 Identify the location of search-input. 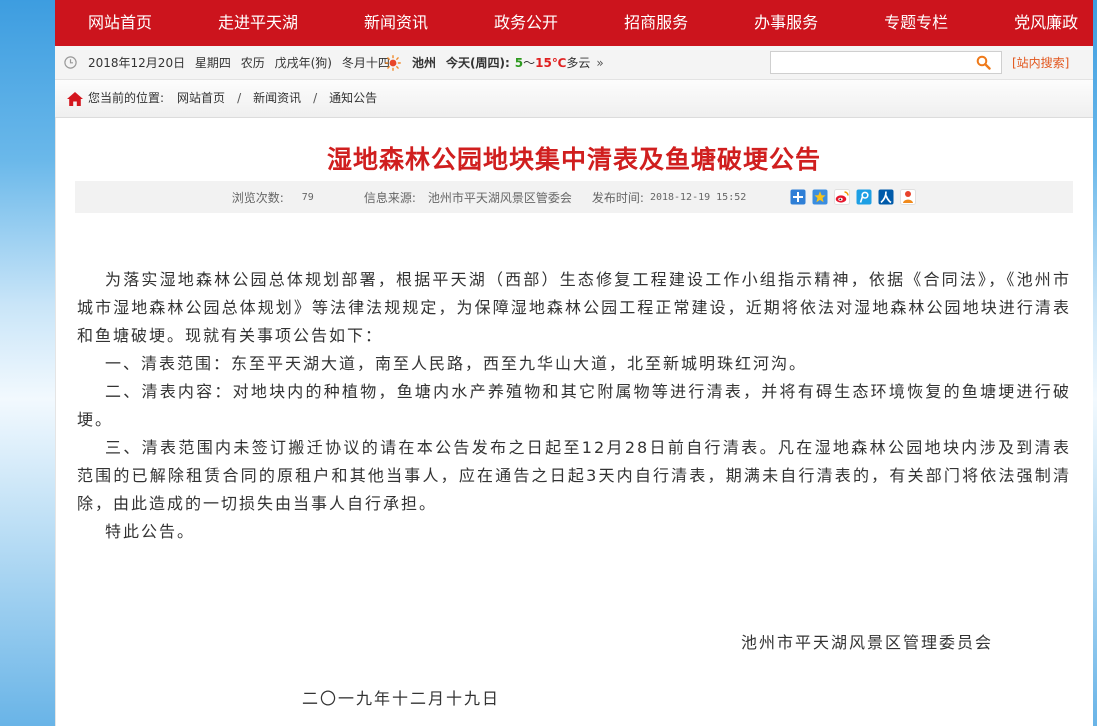
(886, 62).